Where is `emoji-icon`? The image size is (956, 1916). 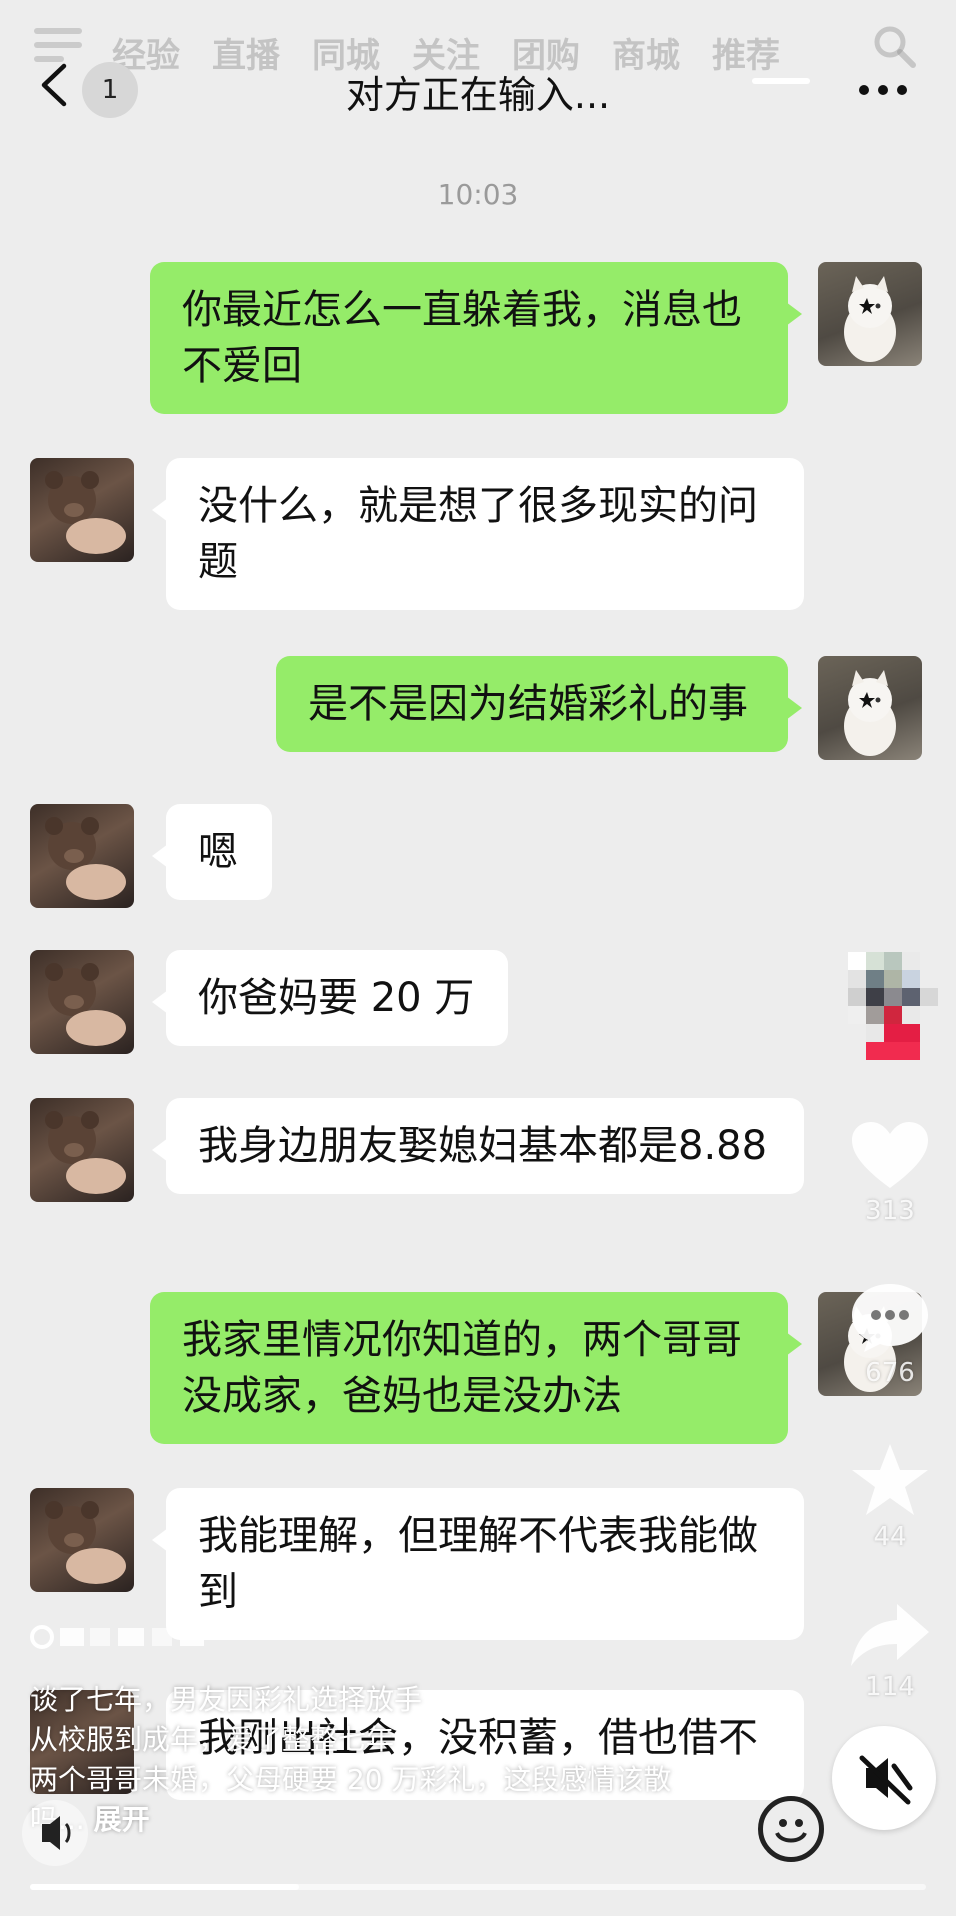
emoji-icon is located at coordinates (791, 1829).